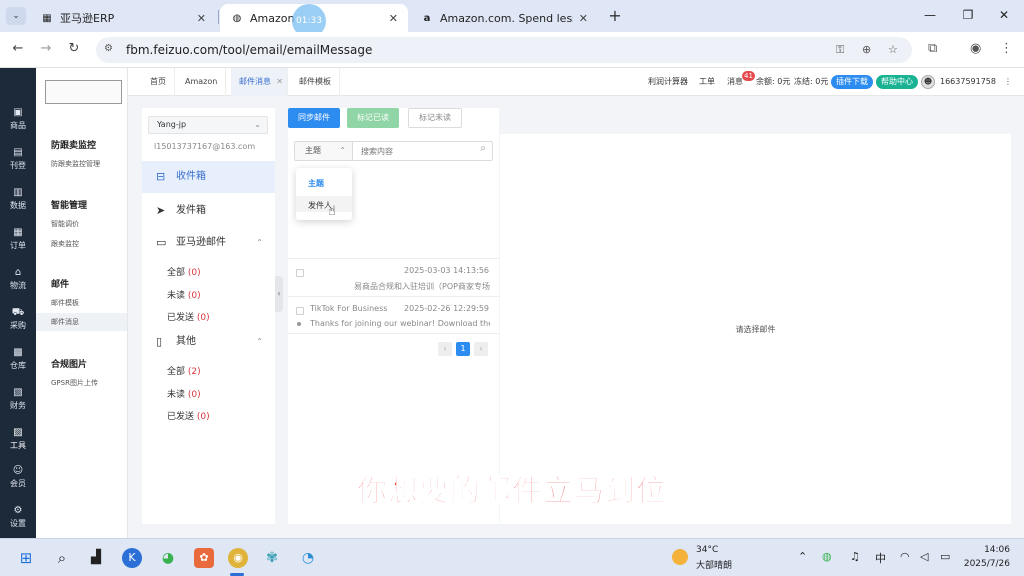  I want to click on panel-collapse-handle: ‹, so click(279, 294).